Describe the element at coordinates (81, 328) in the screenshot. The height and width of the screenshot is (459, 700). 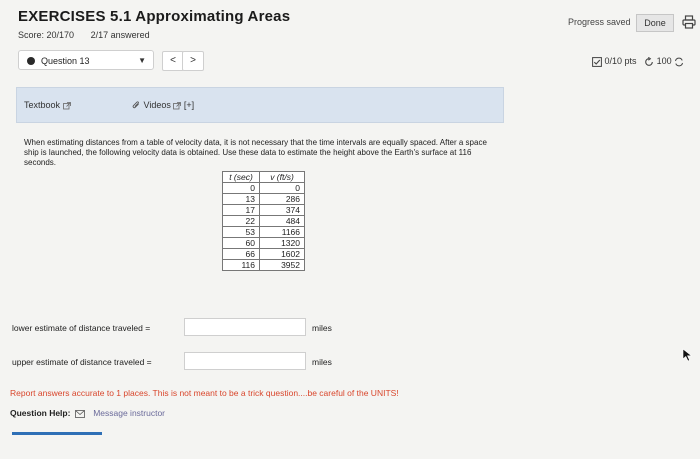
I see `lower-estimate-label: lower estimate of distance traveled =` at that location.